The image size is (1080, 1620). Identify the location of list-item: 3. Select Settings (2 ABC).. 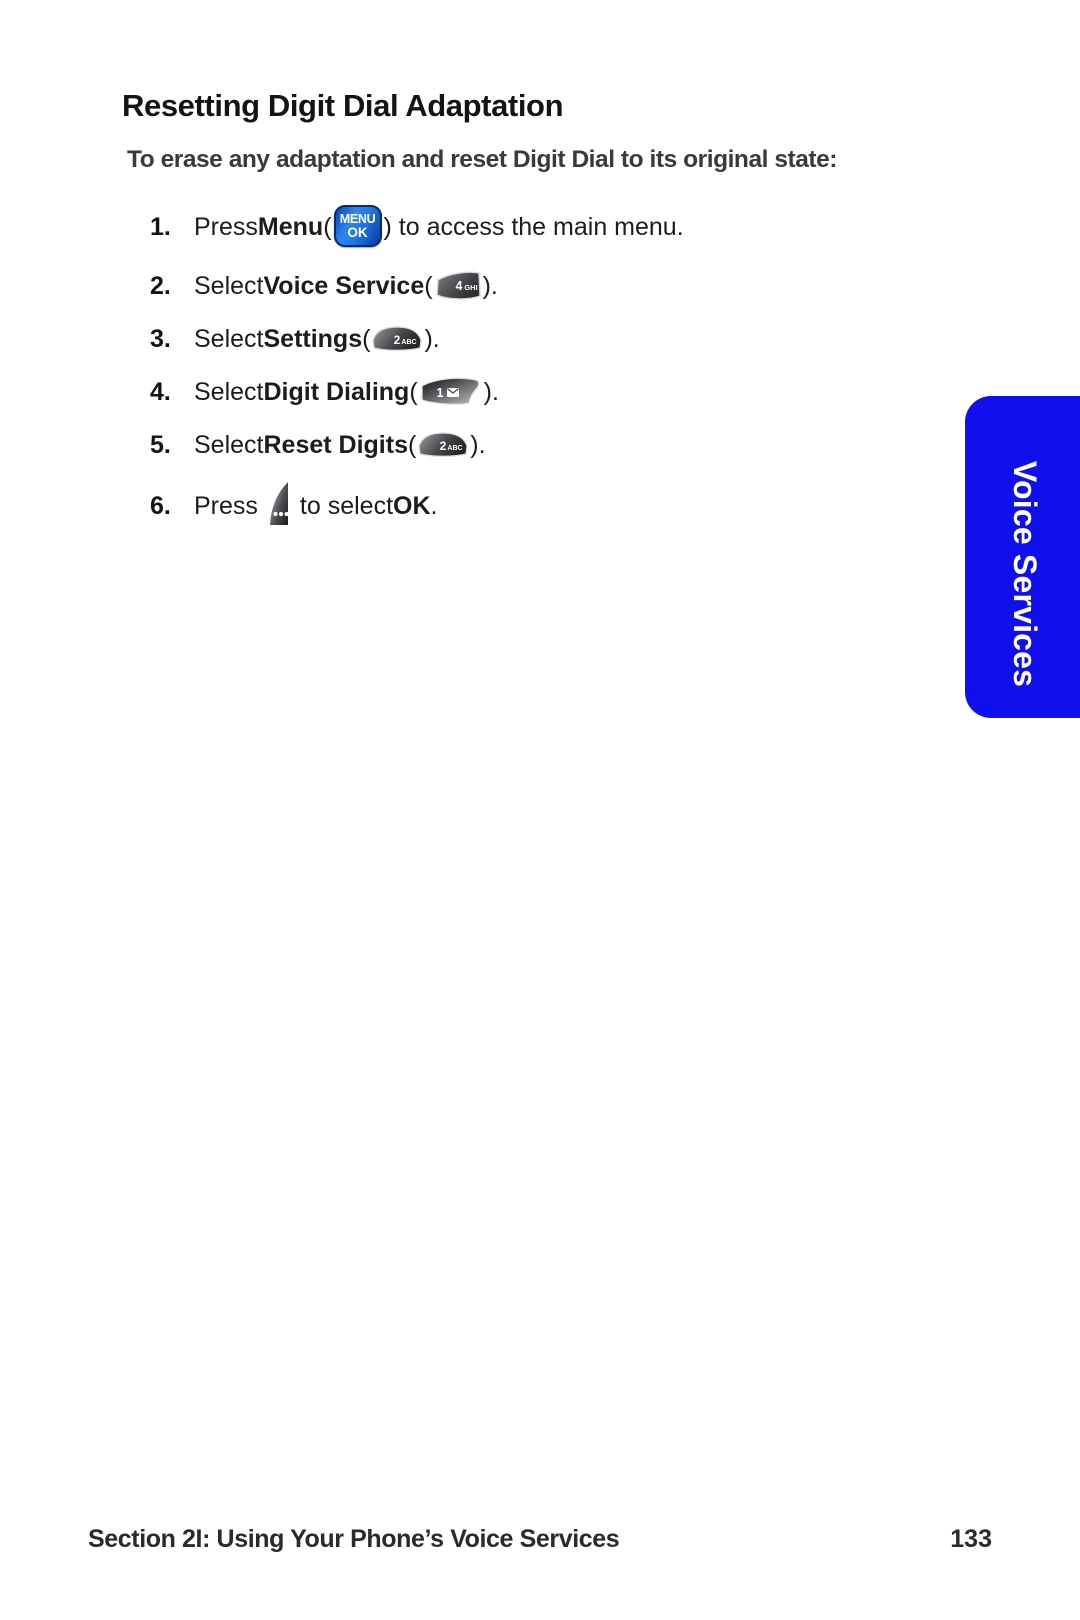
(540, 339).